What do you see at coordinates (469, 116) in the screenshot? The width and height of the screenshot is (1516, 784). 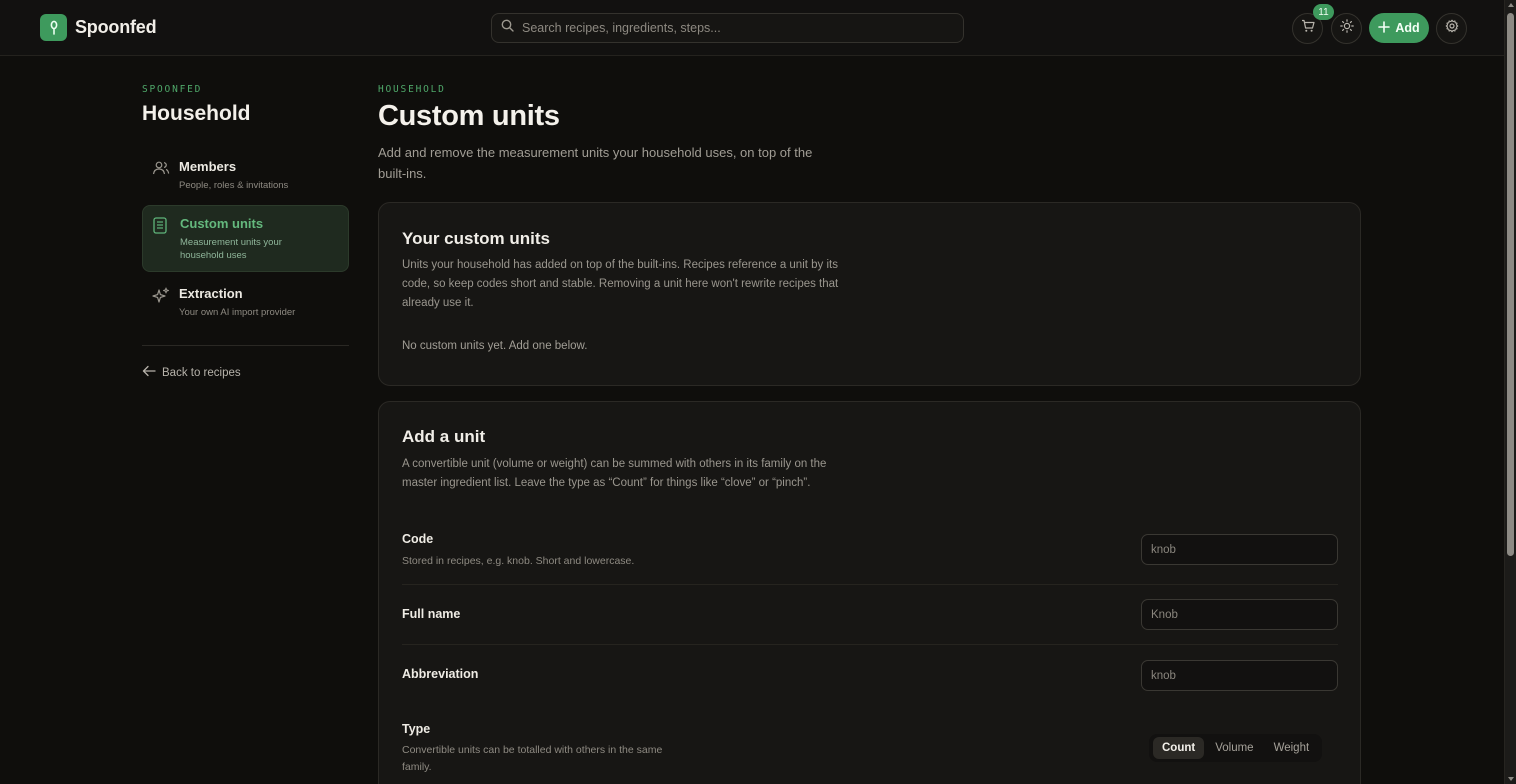 I see `page-title: Custom units` at bounding box center [469, 116].